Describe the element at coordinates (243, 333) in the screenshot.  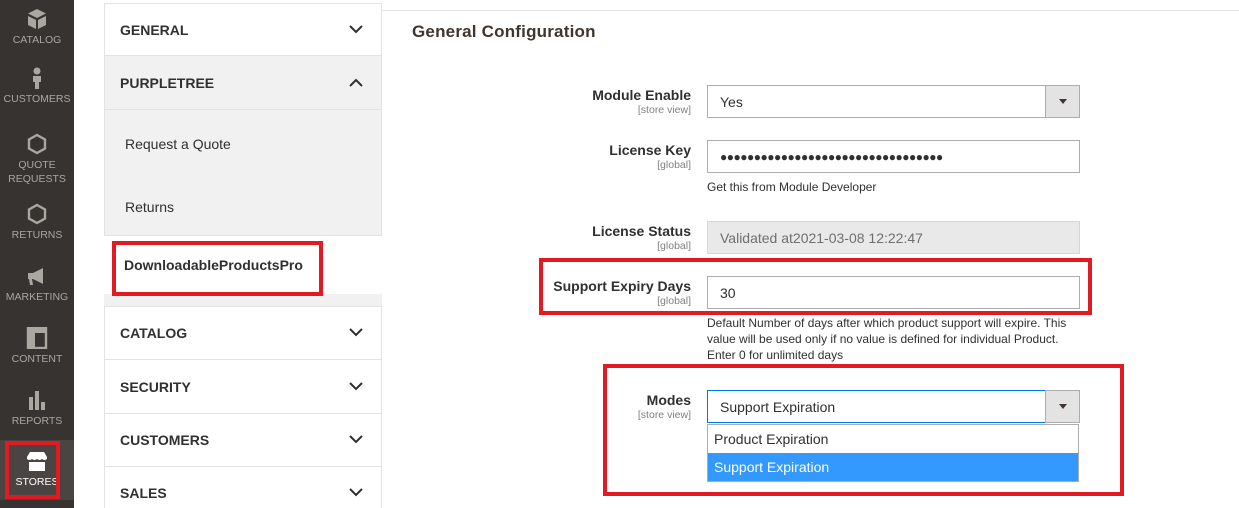
I see `tab-catalog: CATALOG` at that location.